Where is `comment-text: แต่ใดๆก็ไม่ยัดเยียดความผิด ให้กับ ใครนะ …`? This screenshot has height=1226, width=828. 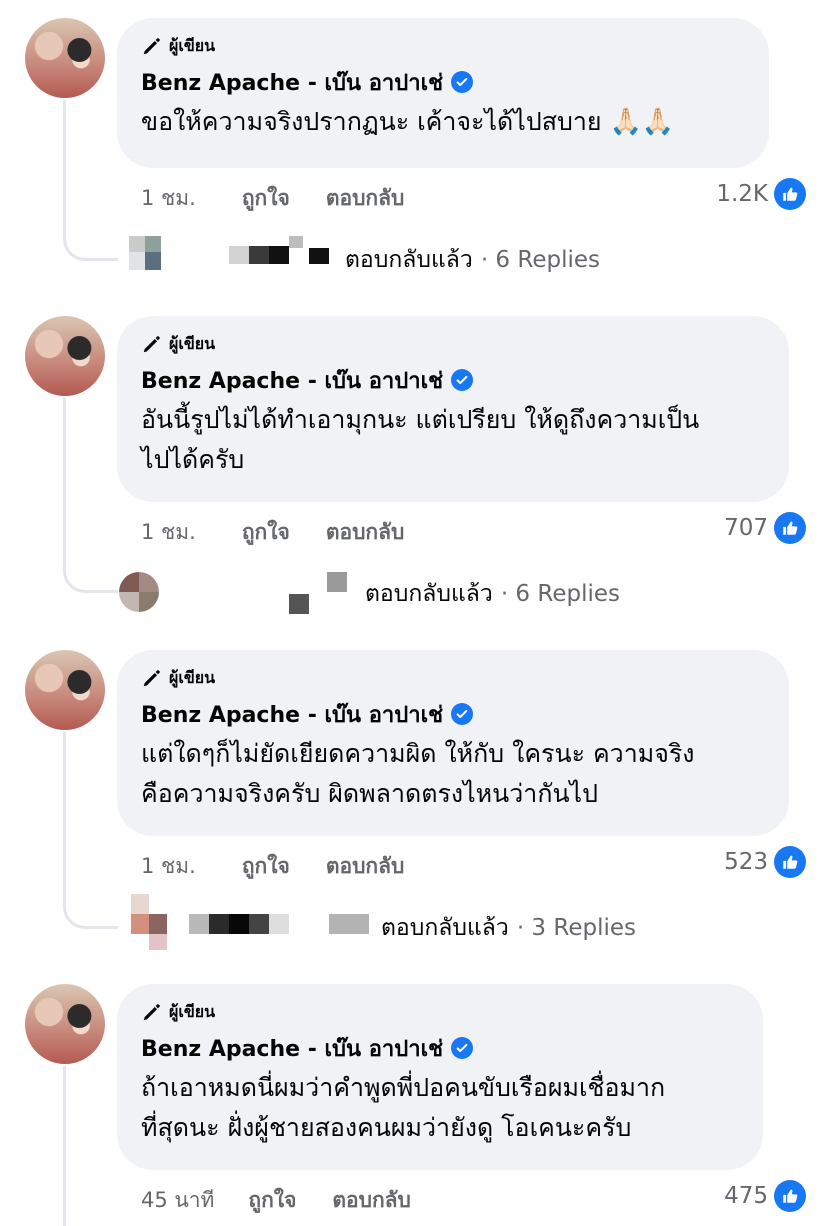 comment-text: แต่ใดๆก็ไม่ยัดเยียดความผิด ให้กับ ใครนะ … is located at coordinates (418, 773).